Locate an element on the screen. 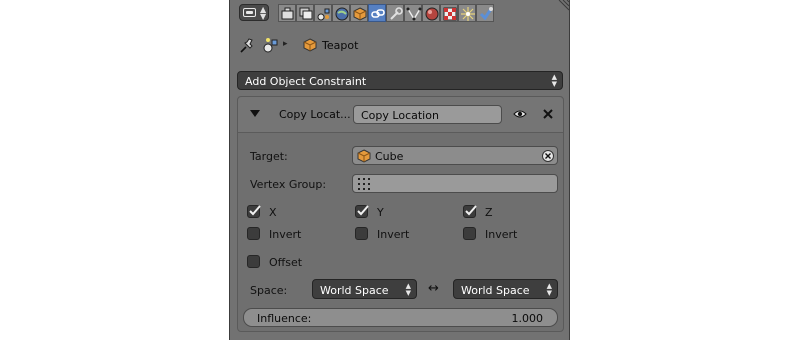 The image size is (800, 340). texture-icon is located at coordinates (450, 14).